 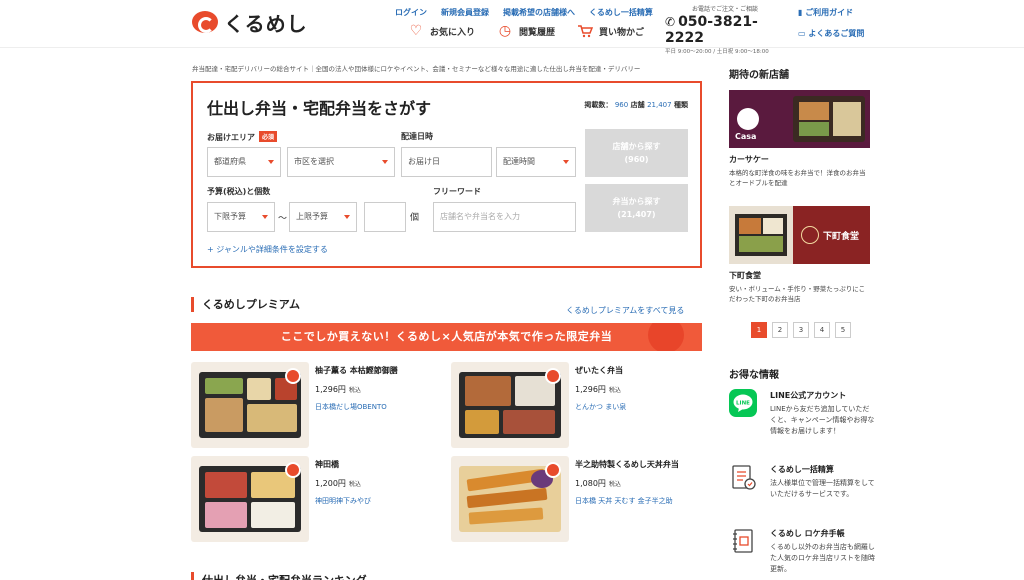 I want to click on city-value: 市区を選択, so click(x=314, y=161).